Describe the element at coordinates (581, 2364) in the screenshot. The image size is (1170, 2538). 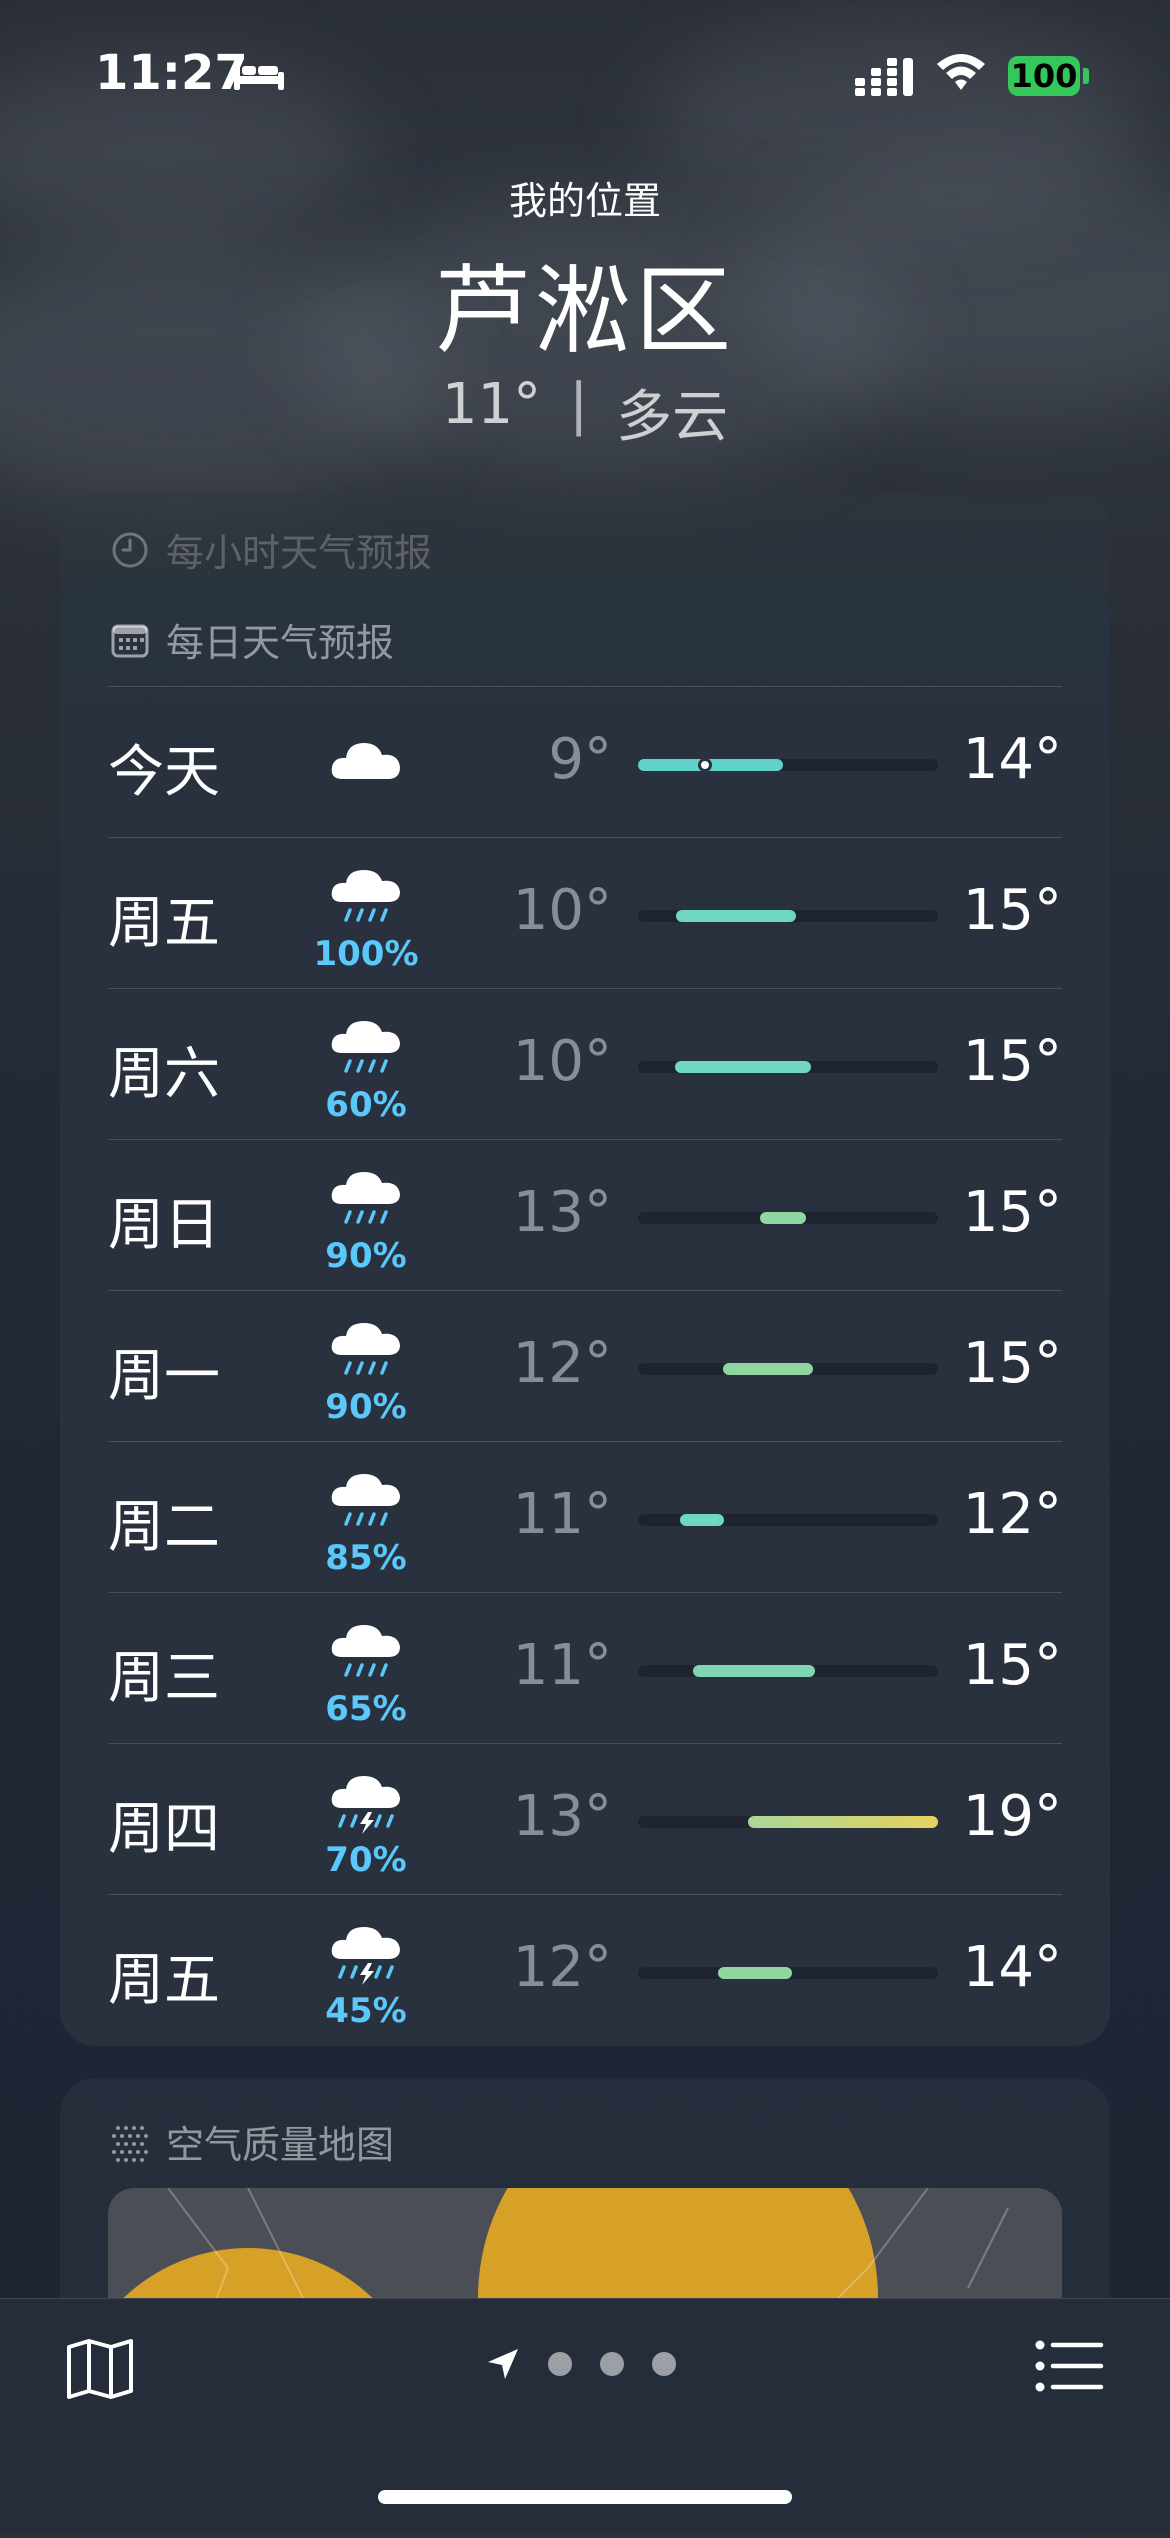
I see `page-indicator` at that location.